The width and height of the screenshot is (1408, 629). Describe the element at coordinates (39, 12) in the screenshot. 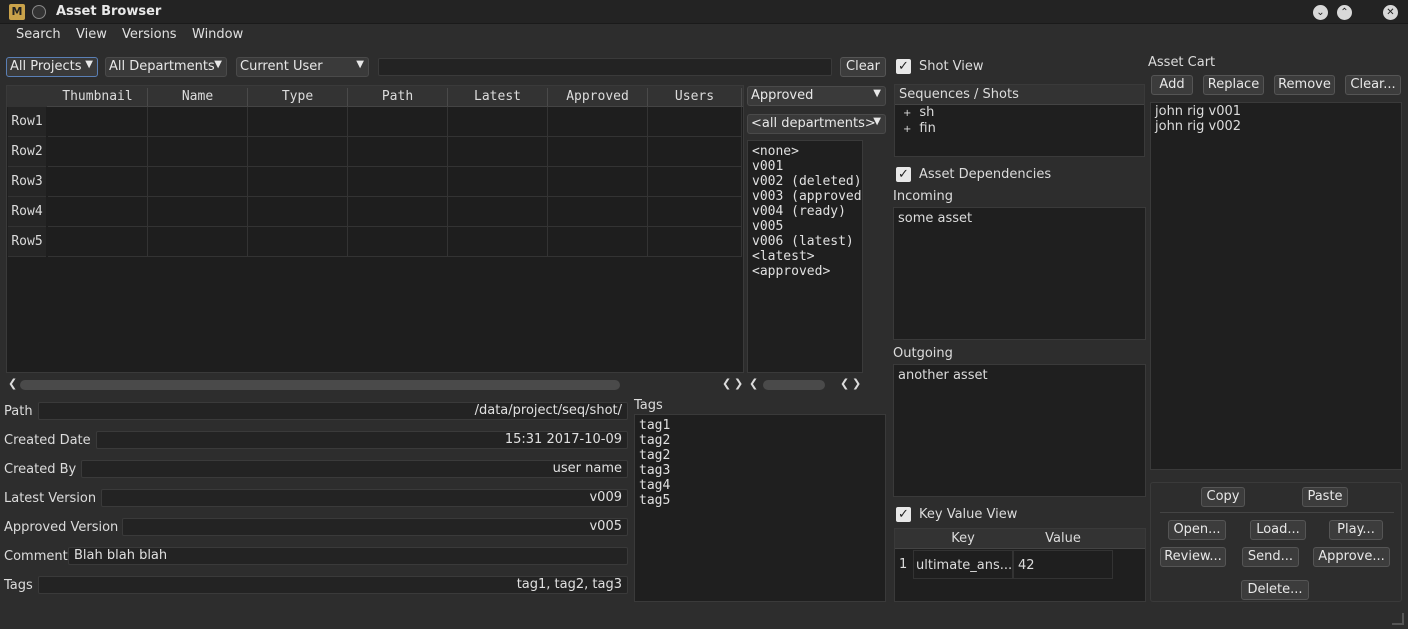

I see `window-menu-icon` at that location.